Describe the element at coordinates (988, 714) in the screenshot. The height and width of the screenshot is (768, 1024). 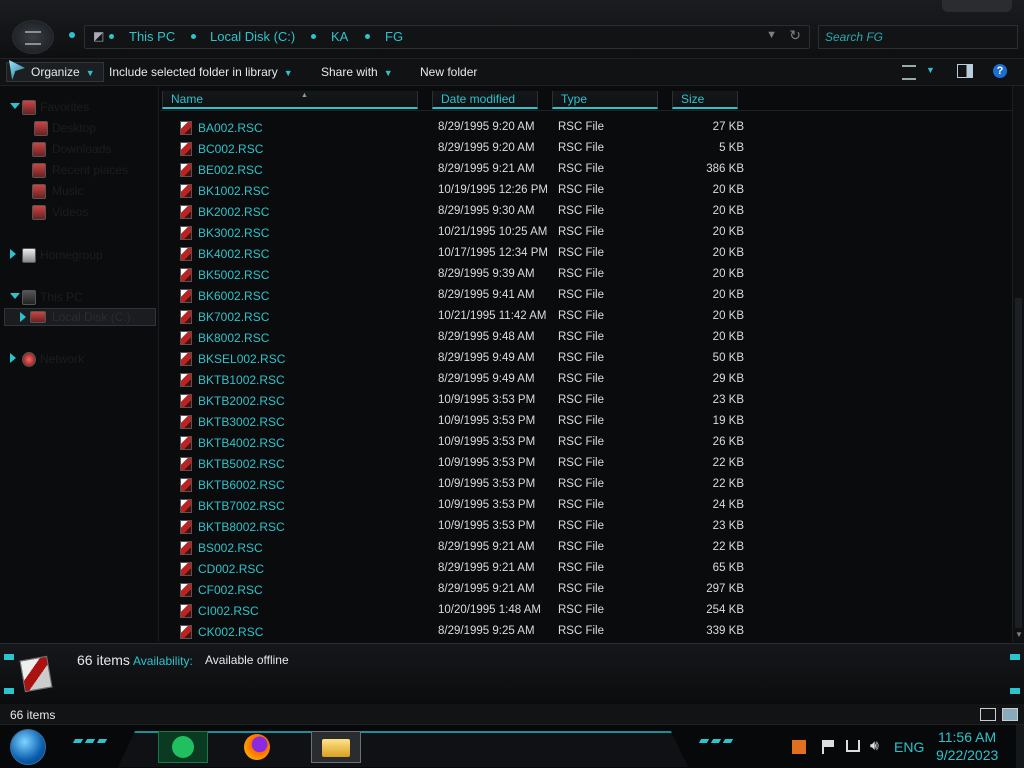
I see `details-view-icon` at that location.